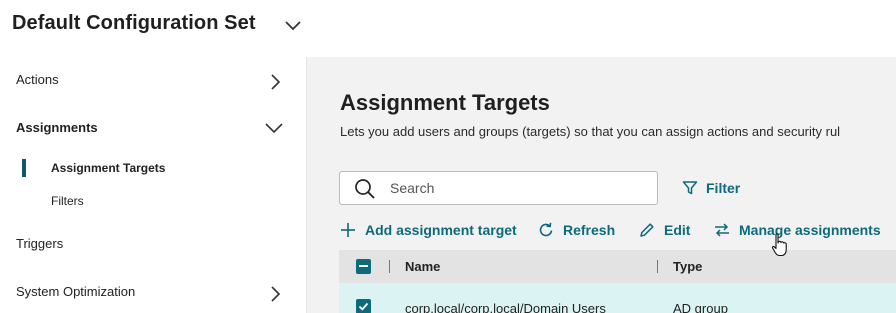 This screenshot has height=313, width=896. I want to click on sidebar-item-actions: Actions, so click(153, 79).